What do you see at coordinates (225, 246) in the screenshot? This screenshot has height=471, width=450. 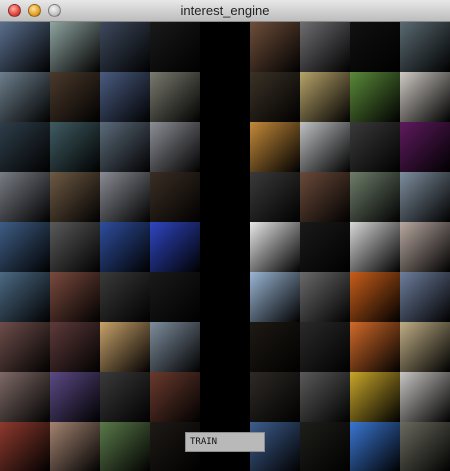 I see `center-divider` at bounding box center [225, 246].